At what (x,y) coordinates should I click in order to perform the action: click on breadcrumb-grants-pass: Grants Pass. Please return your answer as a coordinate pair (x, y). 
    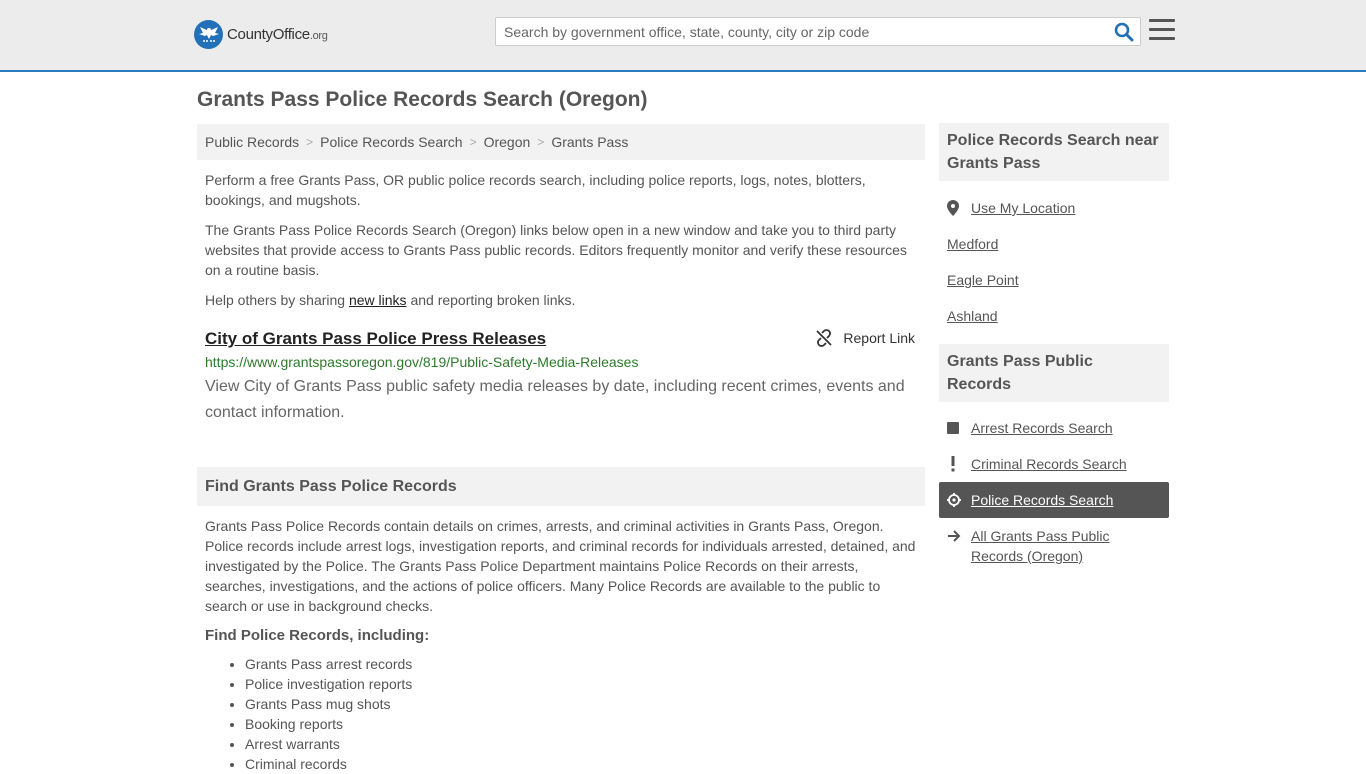
    Looking at the image, I should click on (589, 142).